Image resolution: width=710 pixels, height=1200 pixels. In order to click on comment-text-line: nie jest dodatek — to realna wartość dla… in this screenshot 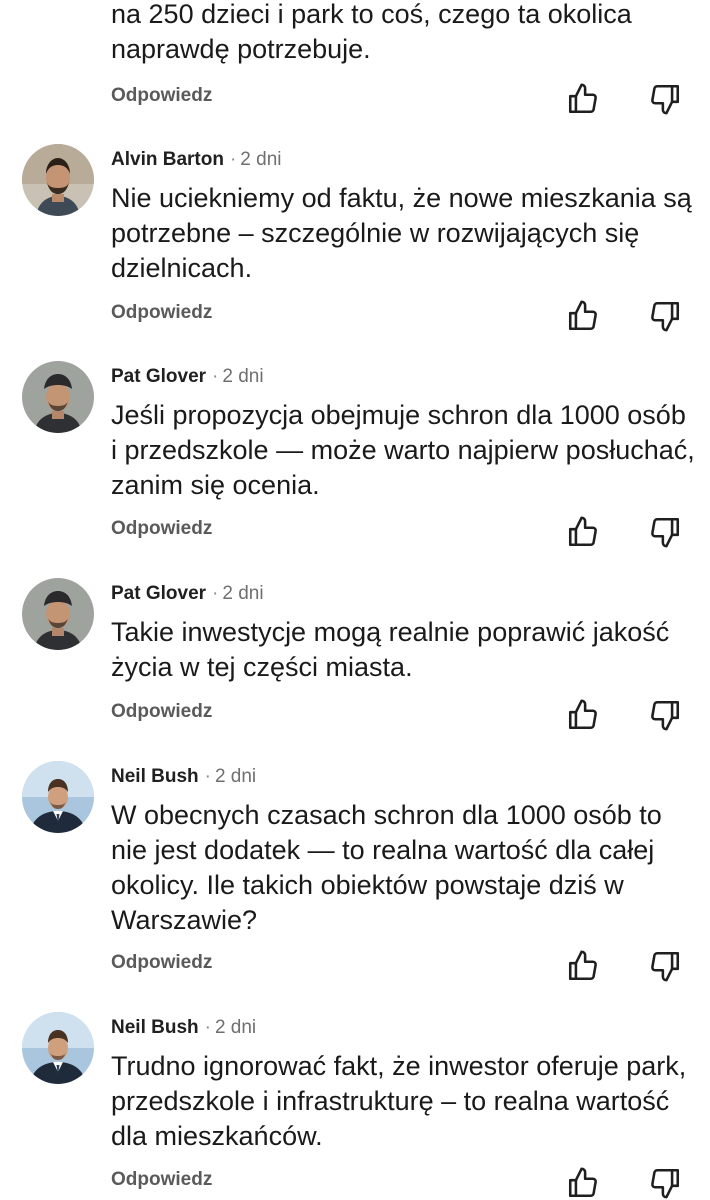, I will do `click(383, 850)`.